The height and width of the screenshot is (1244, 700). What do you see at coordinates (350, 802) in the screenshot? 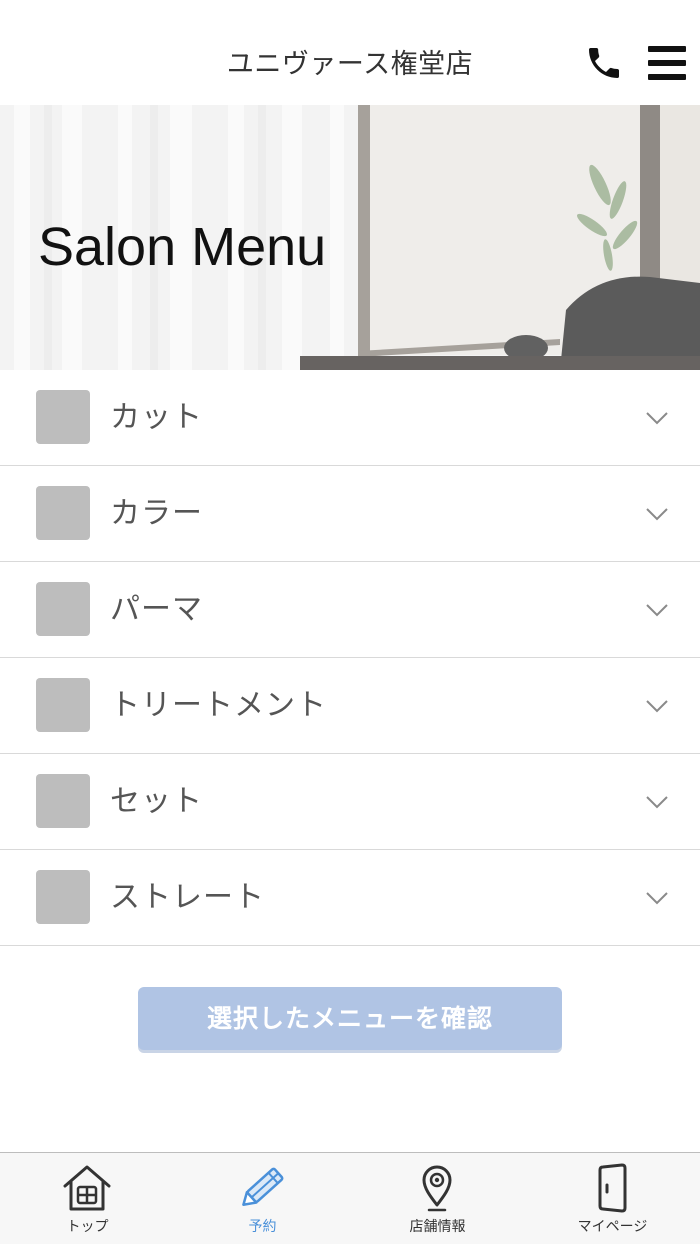
I see `menu-item-set: セット` at bounding box center [350, 802].